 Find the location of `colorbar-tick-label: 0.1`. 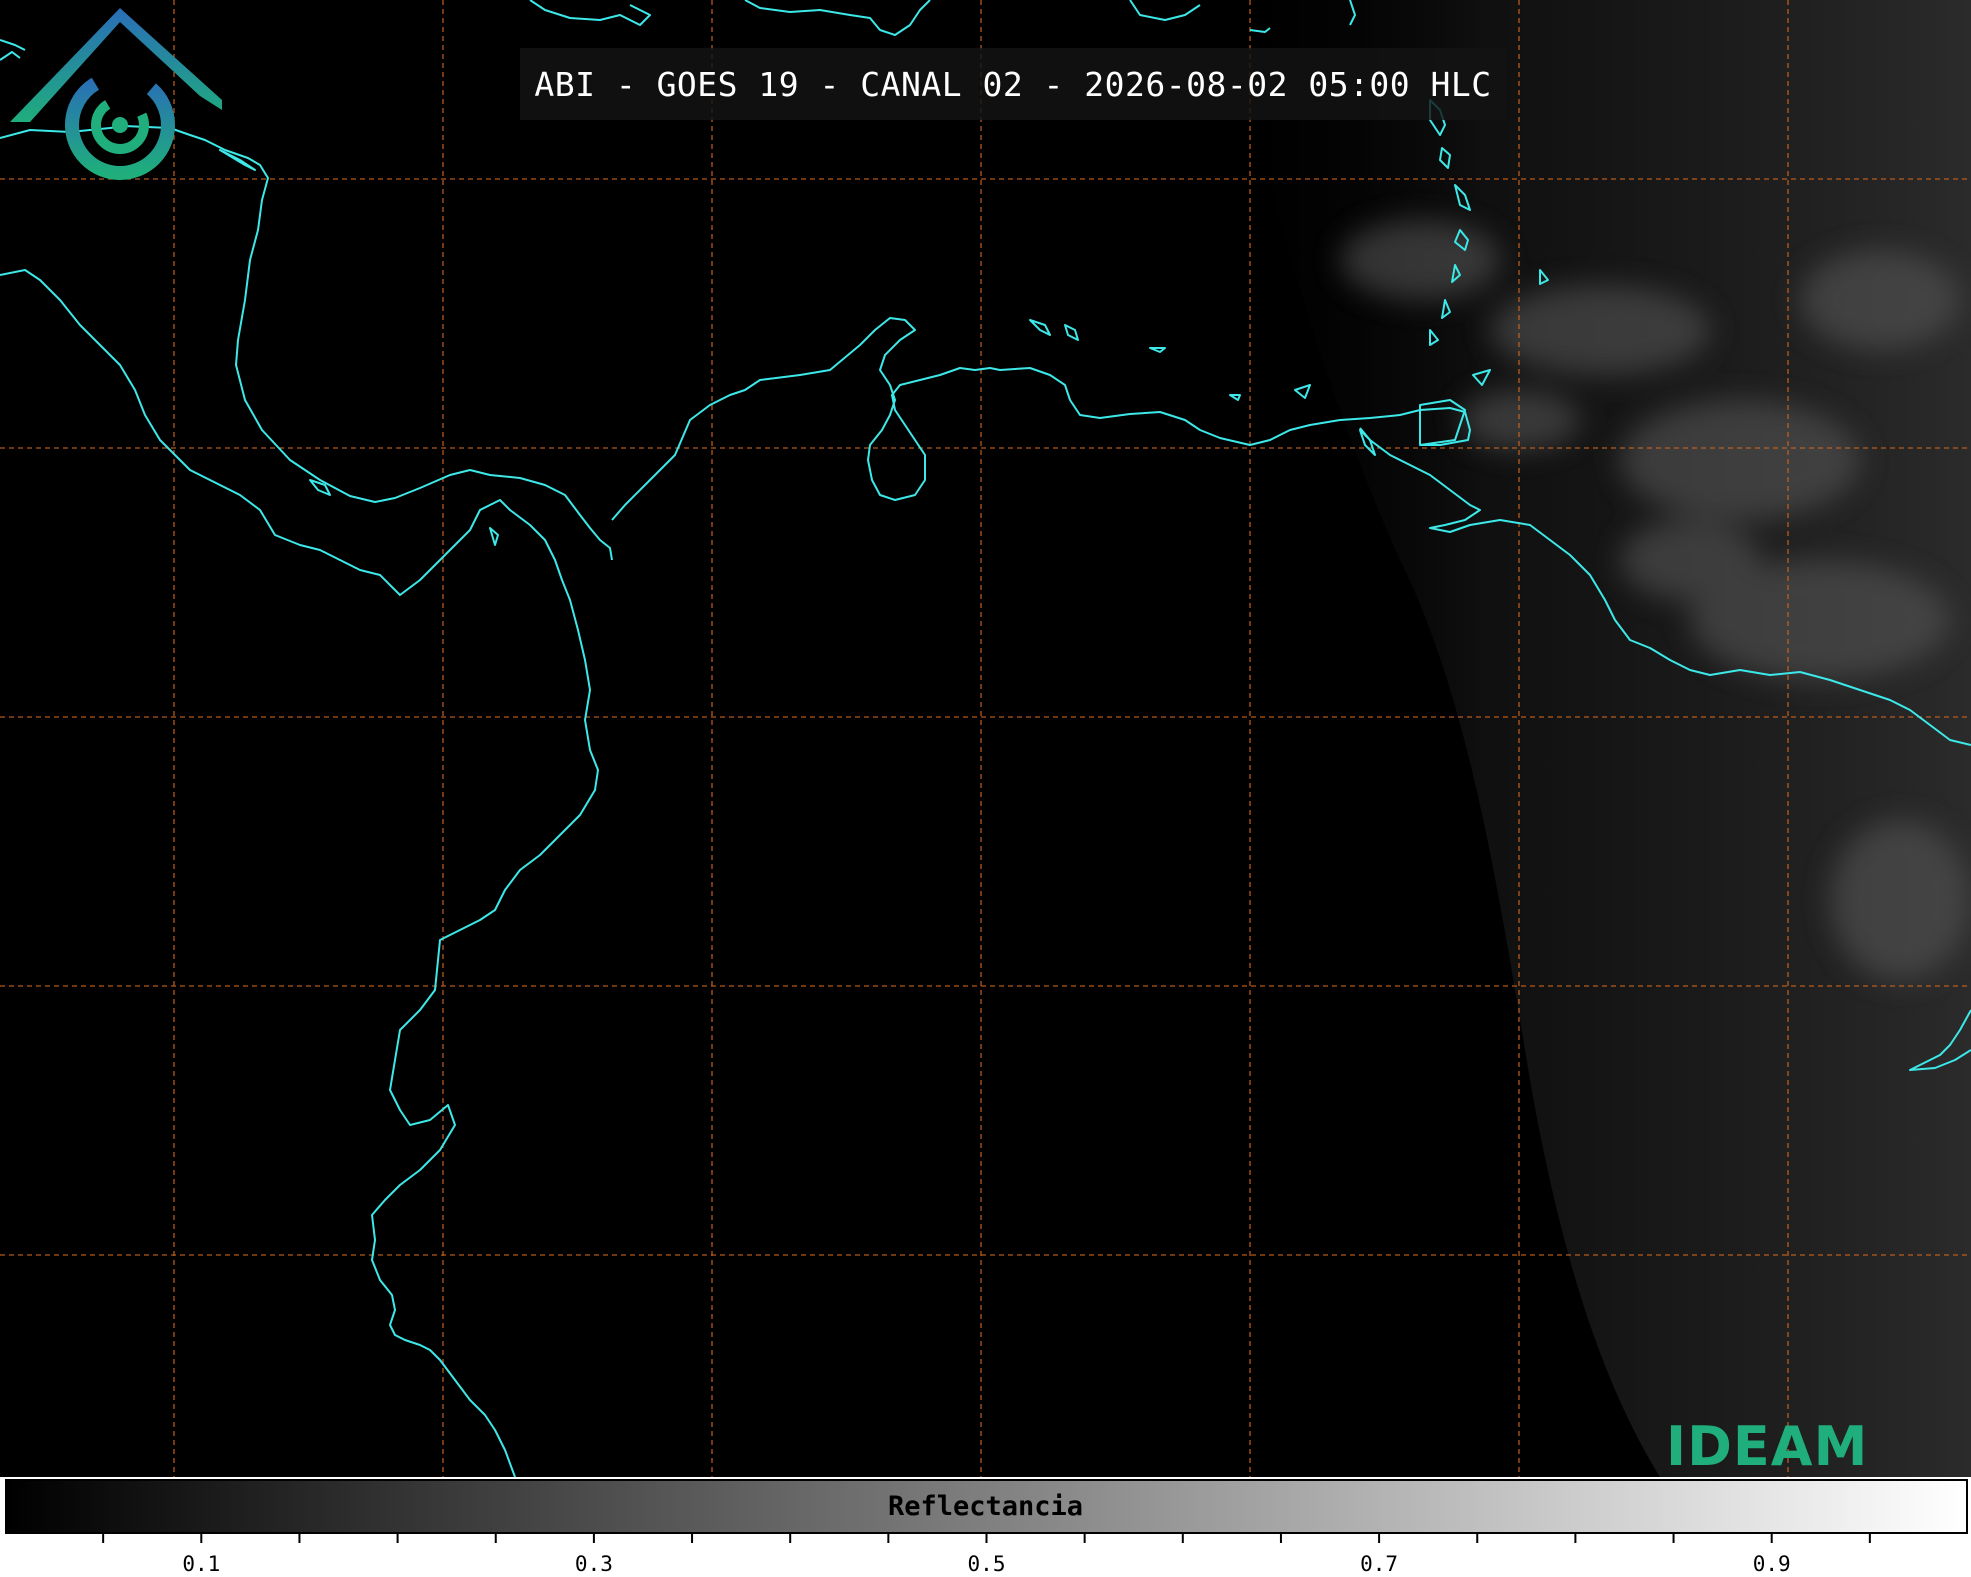

colorbar-tick-label: 0.1 is located at coordinates (201, 1564).